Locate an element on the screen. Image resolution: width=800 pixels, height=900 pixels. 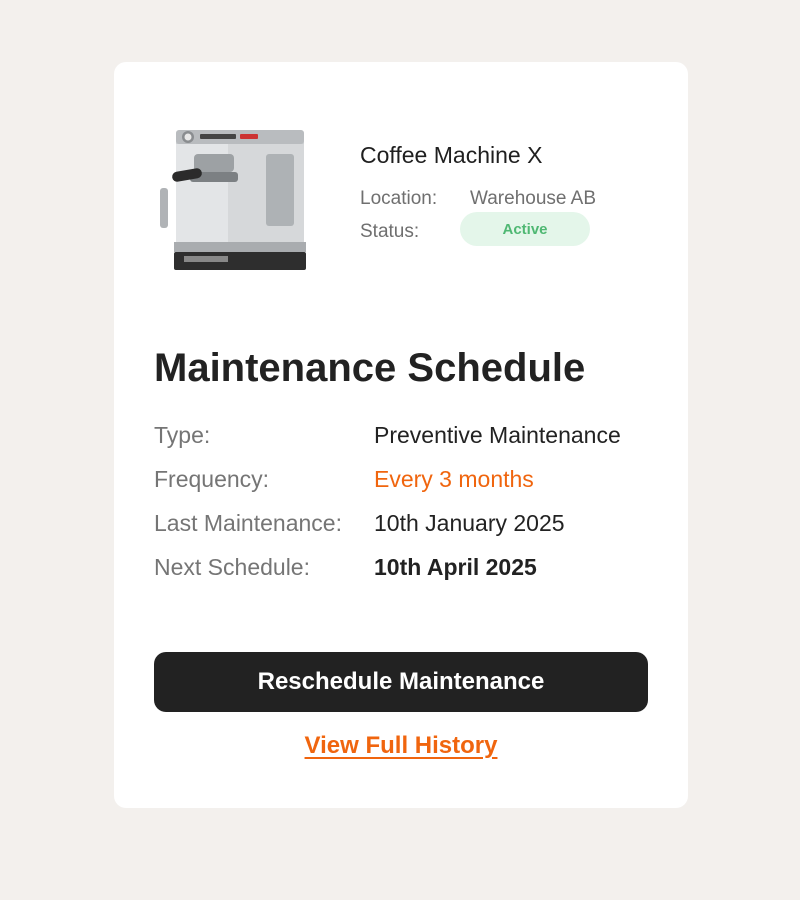
last-maintenance-label: Last Maintenance: is located at coordinates (248, 523).